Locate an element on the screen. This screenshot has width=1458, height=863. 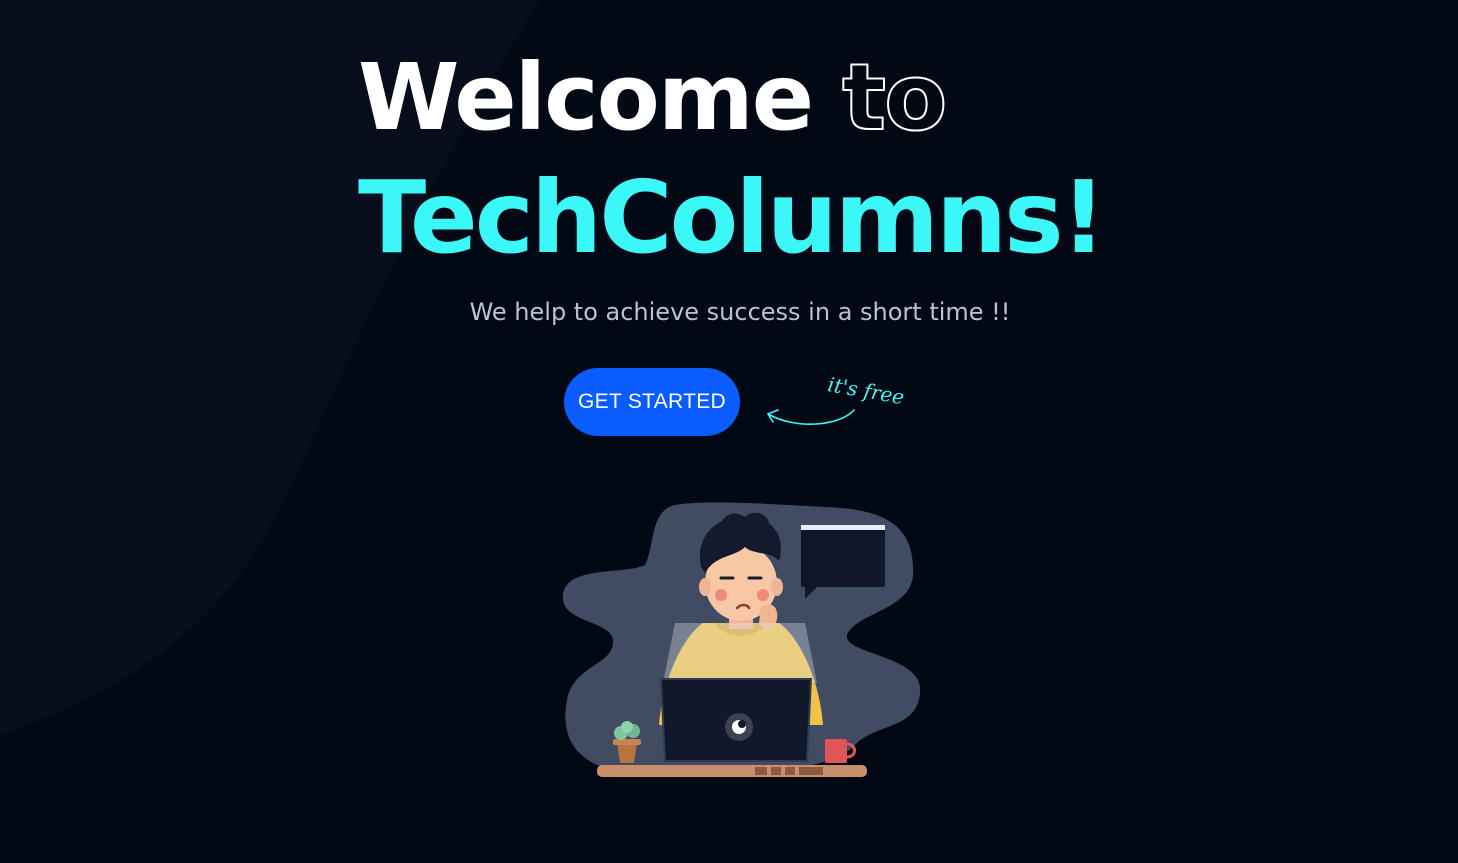
title-brand: TechColumns! is located at coordinates (732, 217).